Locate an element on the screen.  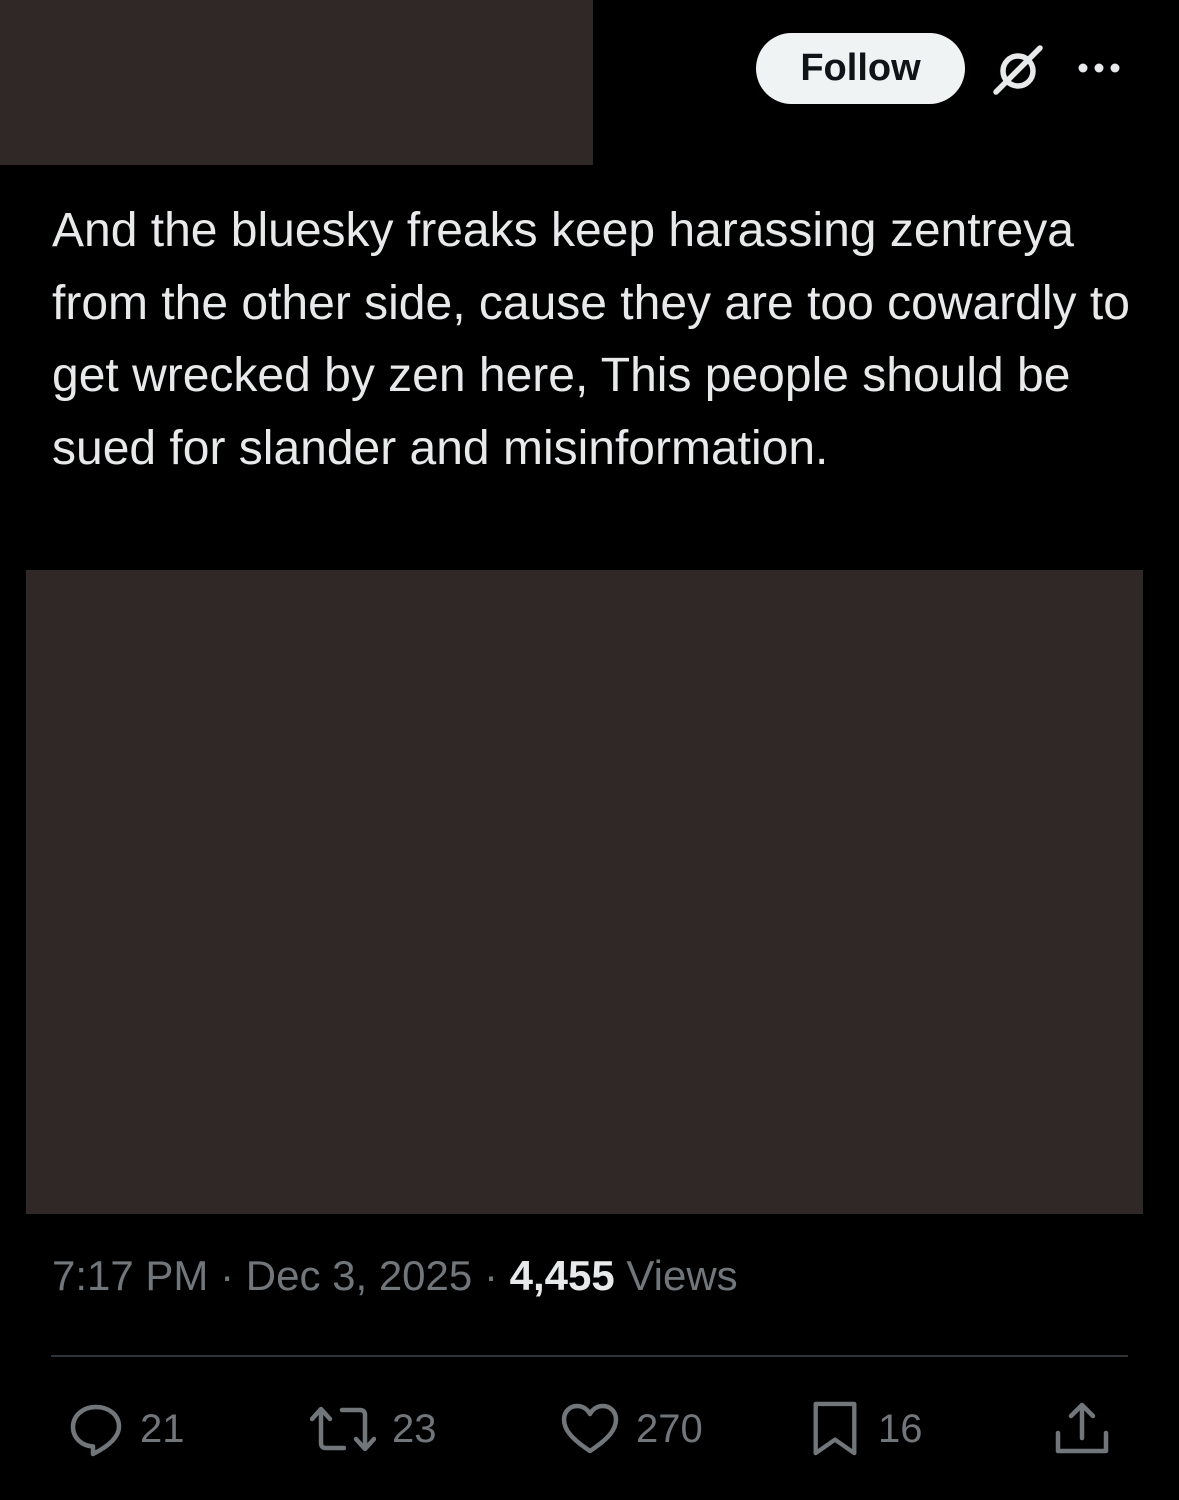
reply-count: 21 is located at coordinates (162, 1429).